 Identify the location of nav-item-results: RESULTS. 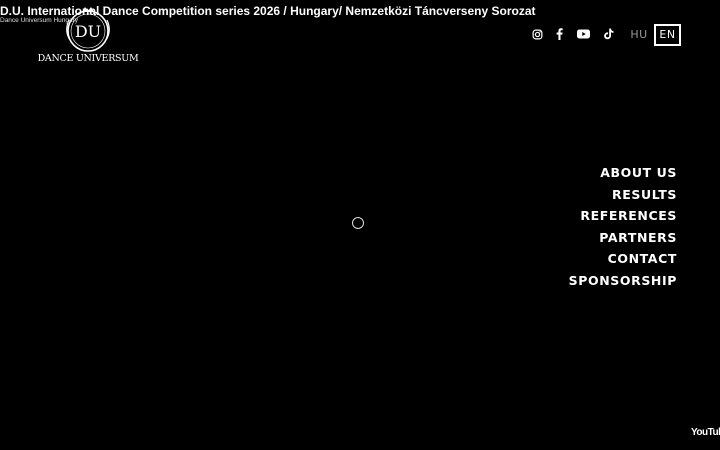
(623, 195).